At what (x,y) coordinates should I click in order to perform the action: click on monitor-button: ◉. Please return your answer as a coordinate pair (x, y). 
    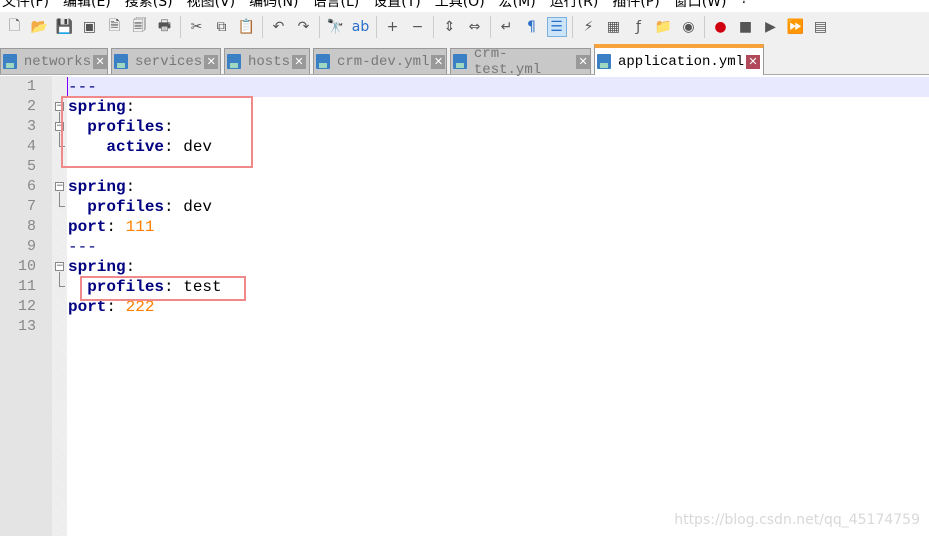
    Looking at the image, I should click on (689, 27).